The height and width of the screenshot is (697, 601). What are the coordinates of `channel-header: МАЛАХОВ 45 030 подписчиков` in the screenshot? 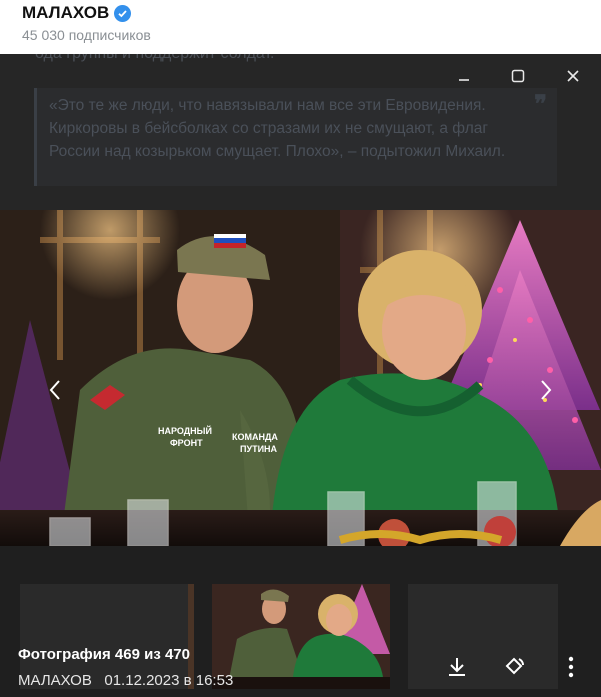 It's located at (300, 27).